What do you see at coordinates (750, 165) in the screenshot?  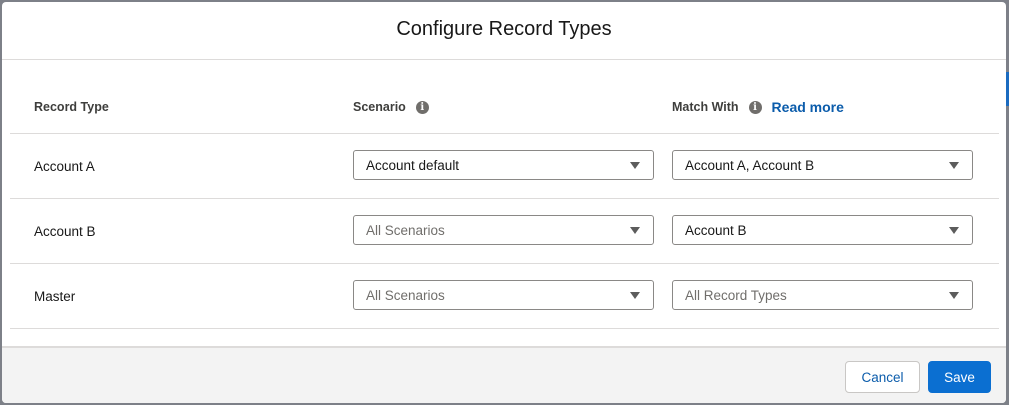 I see `match-with-select-value: Account A, Account B` at bounding box center [750, 165].